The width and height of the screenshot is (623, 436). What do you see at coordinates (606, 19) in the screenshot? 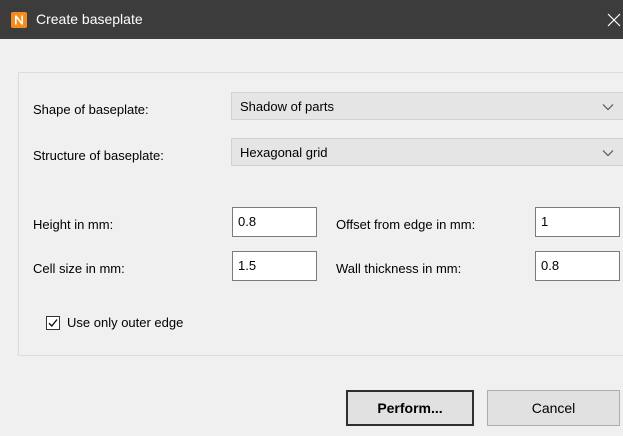
I see `close-button` at bounding box center [606, 19].